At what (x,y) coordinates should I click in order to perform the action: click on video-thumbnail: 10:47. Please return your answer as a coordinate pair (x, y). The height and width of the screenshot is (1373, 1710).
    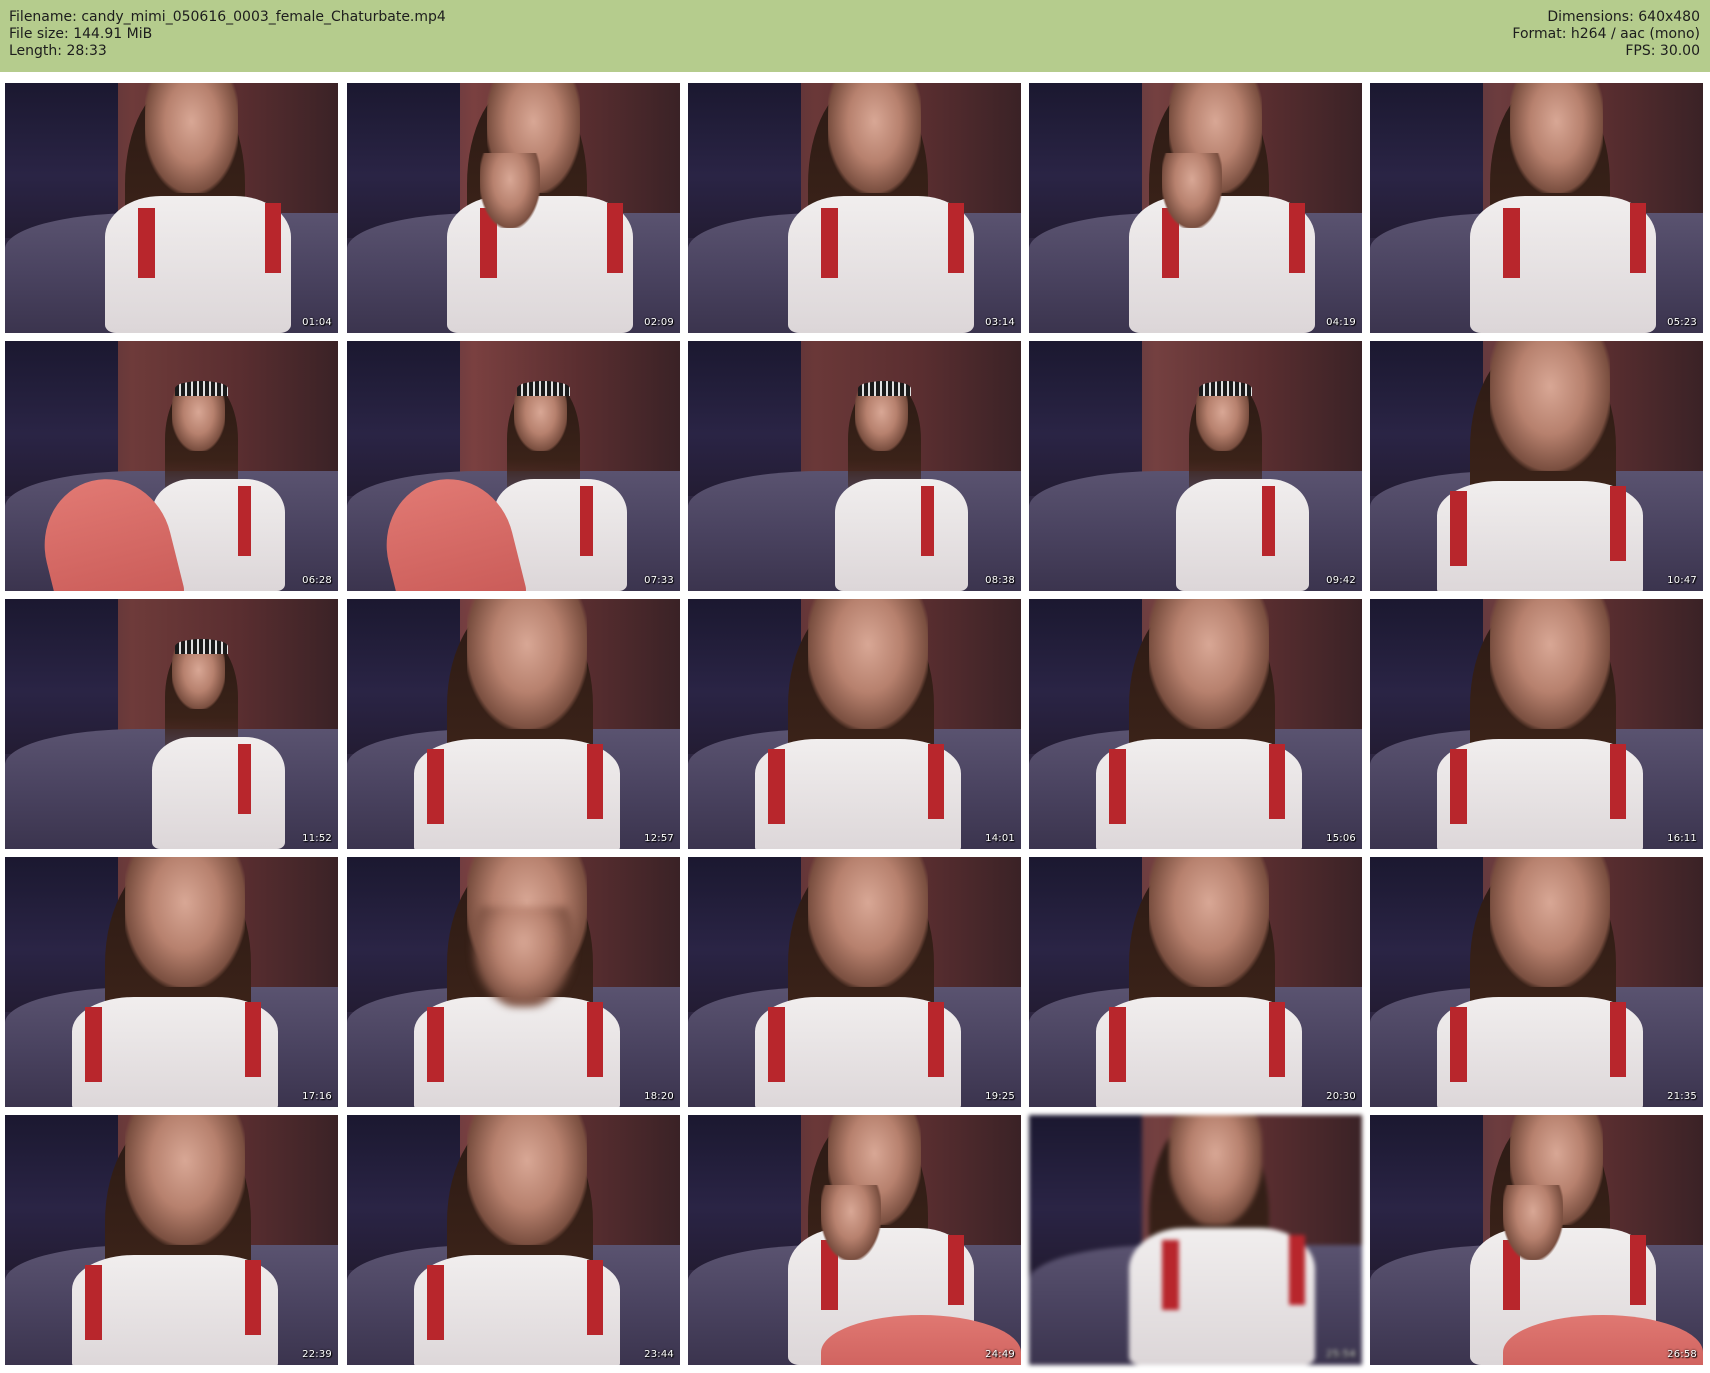
    Looking at the image, I should click on (1536, 466).